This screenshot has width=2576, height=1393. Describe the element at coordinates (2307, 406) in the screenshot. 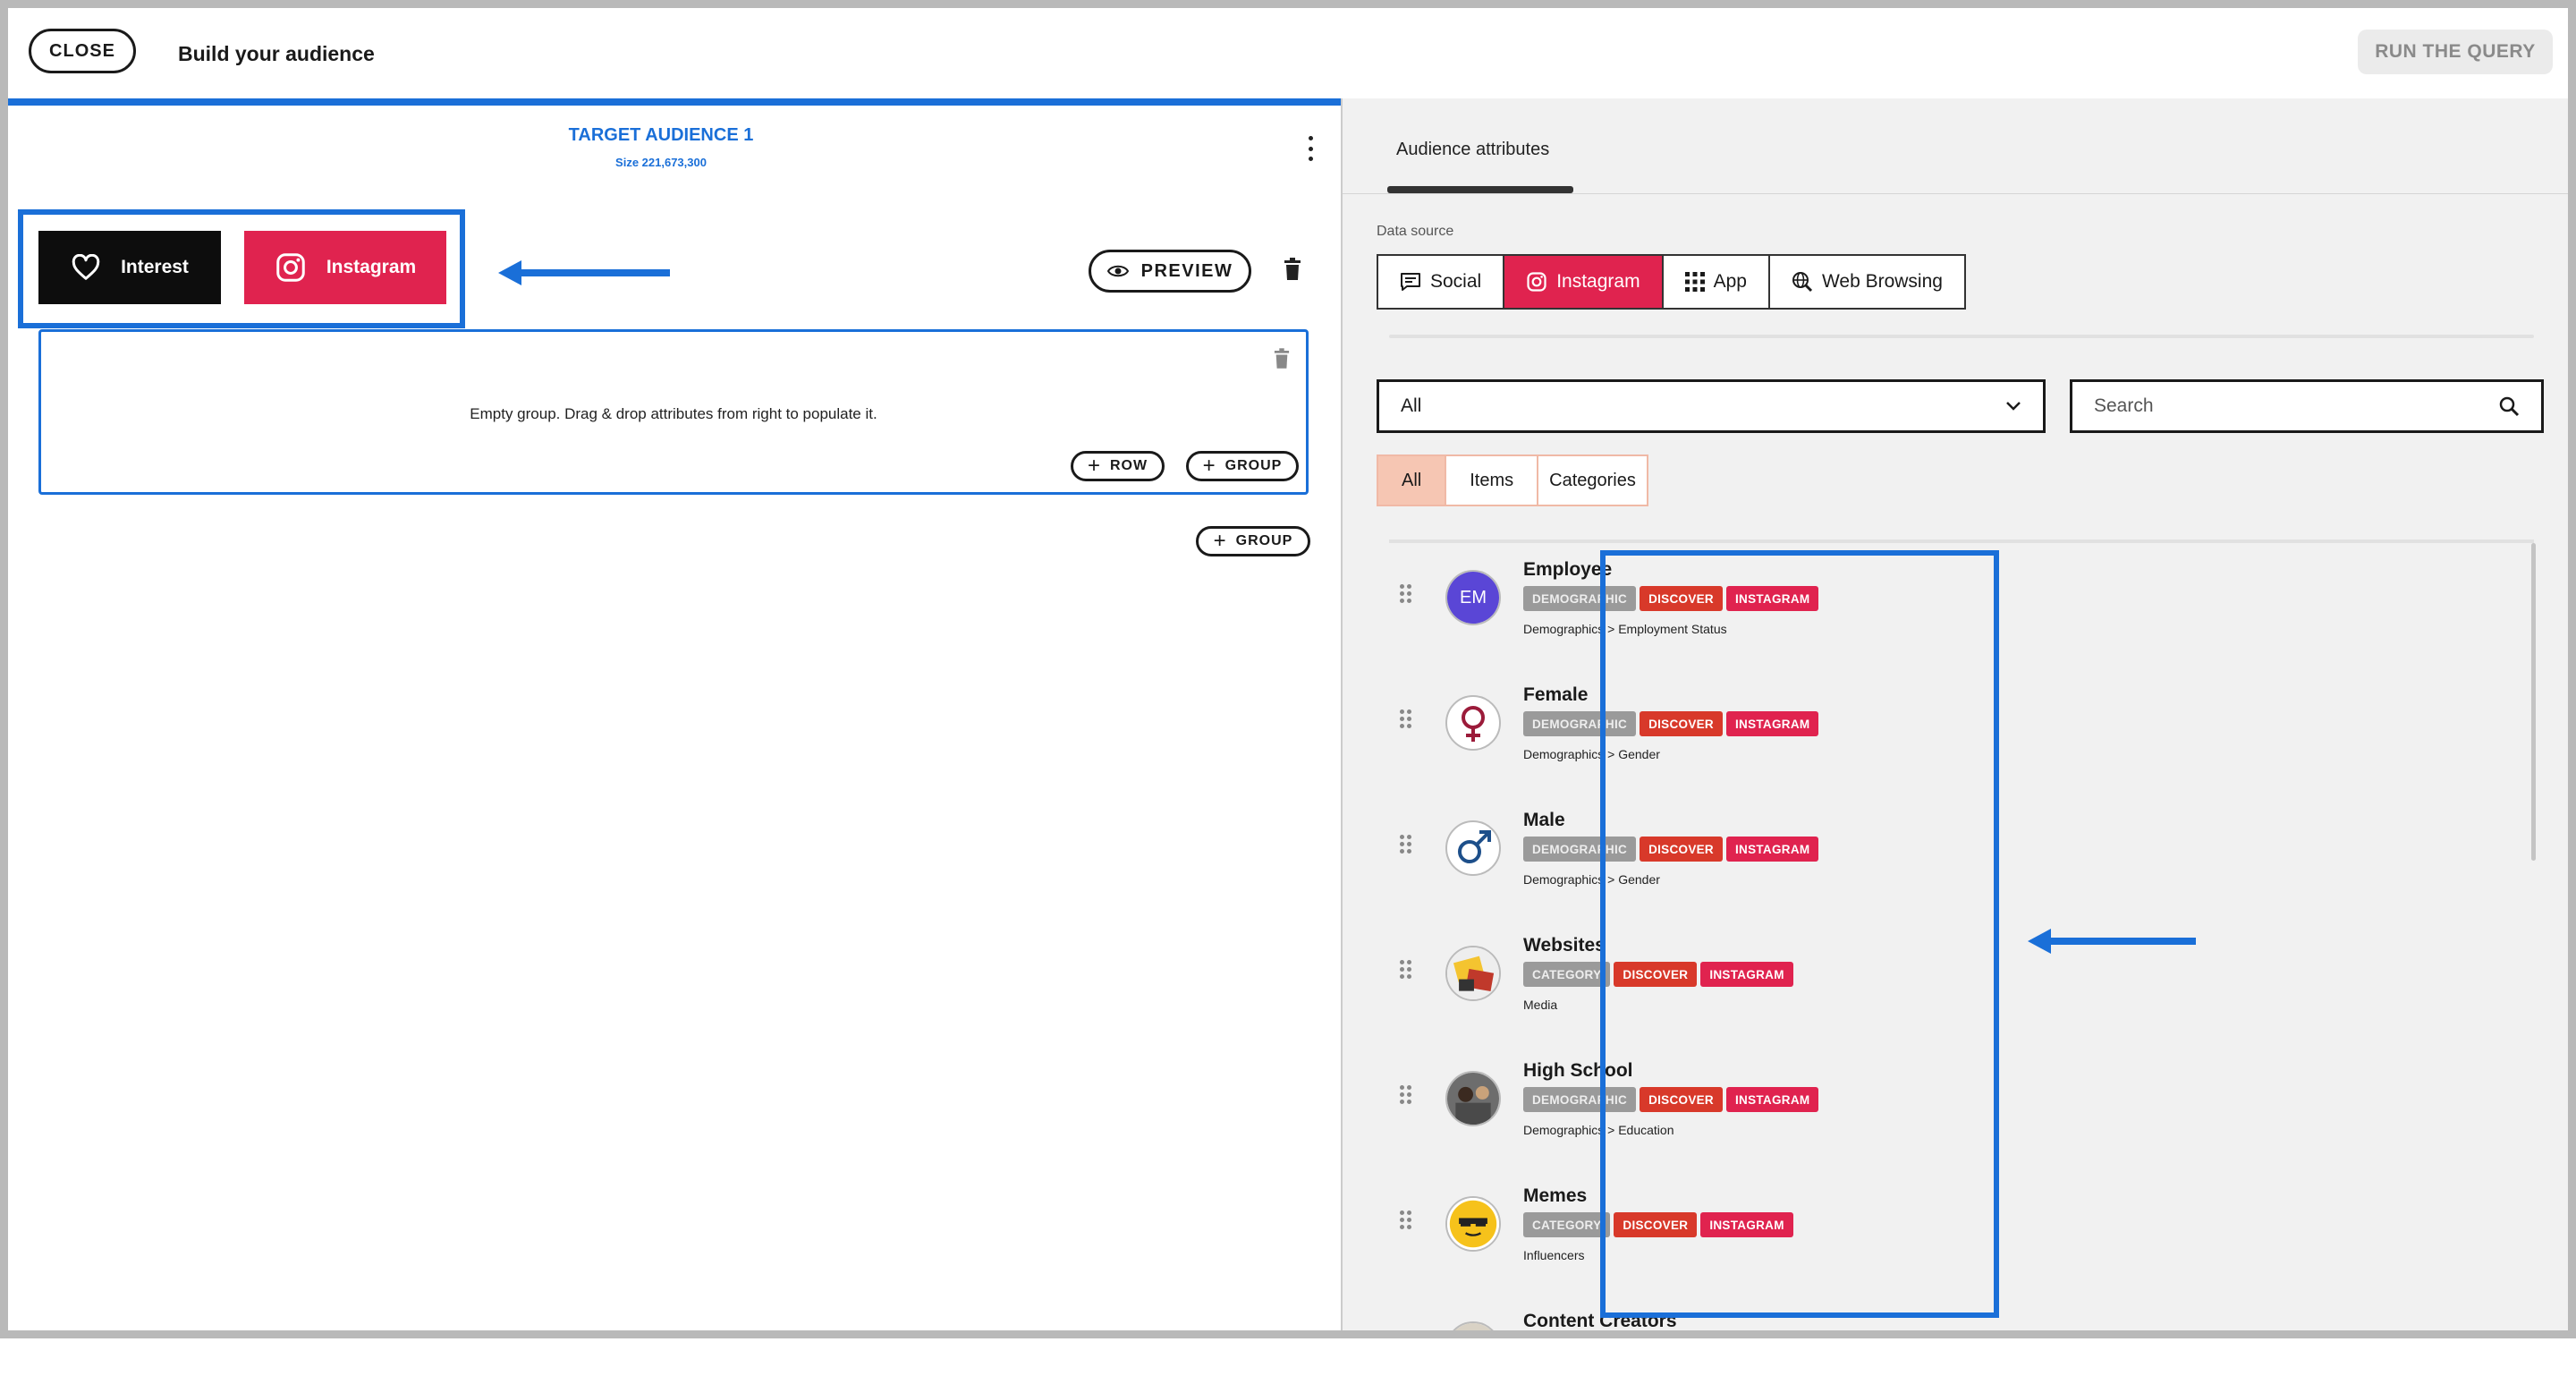

I see `search-input: Search` at that location.